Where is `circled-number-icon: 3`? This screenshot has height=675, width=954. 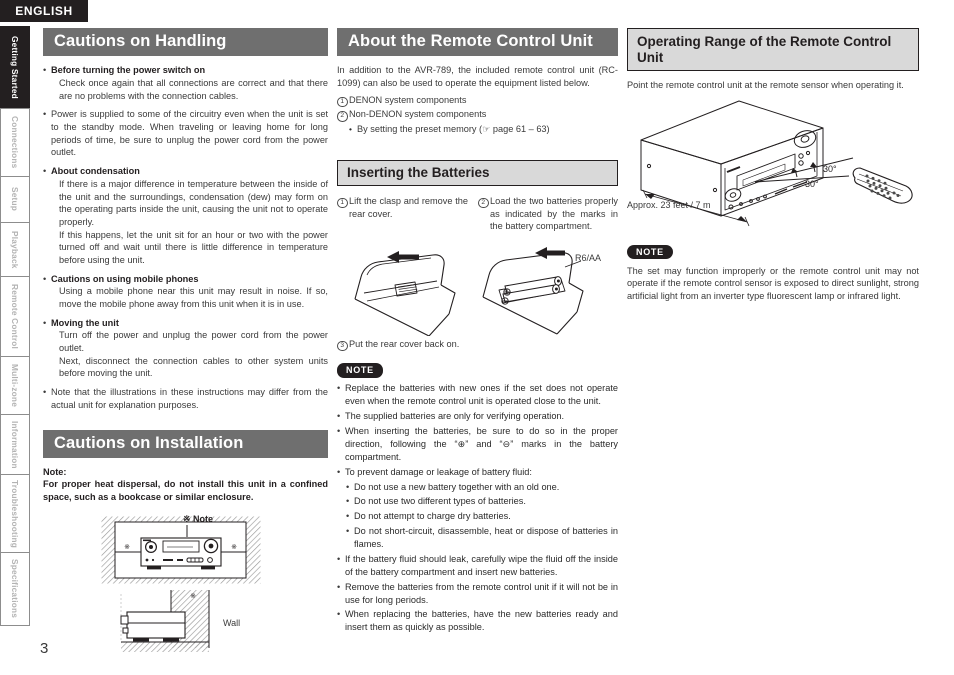
circled-number-icon: 3 is located at coordinates (343, 345).